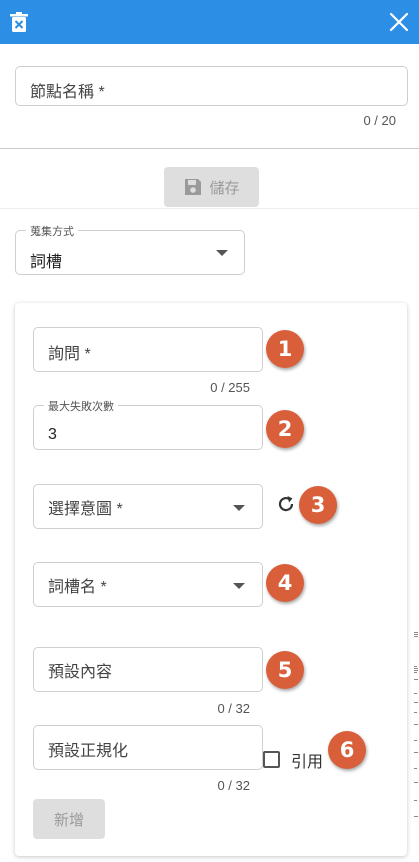  What do you see at coordinates (46, 262) in the screenshot?
I see `collection-method-value: 詞槽` at bounding box center [46, 262].